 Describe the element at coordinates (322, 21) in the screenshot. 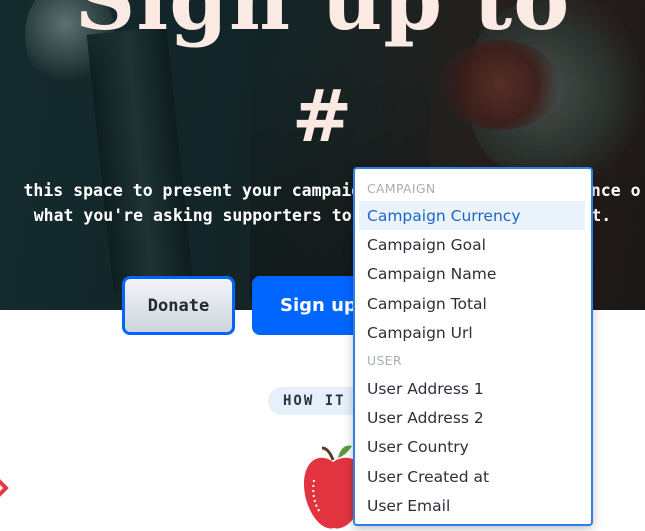

I see `hero-title-line1: Sign up to` at that location.